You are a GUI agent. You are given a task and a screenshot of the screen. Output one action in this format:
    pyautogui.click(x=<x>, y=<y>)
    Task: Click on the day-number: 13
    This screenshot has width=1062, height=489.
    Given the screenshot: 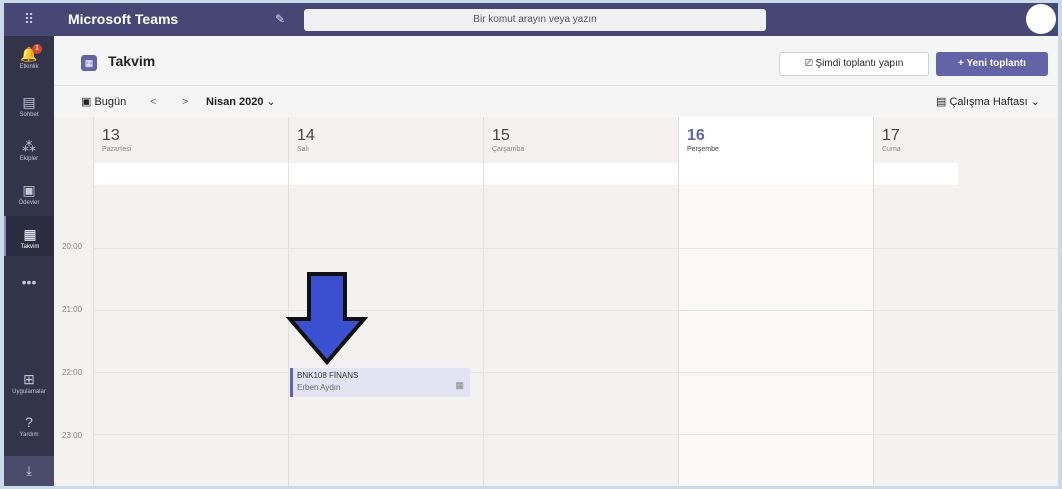 What is the action you would take?
    pyautogui.click(x=111, y=135)
    